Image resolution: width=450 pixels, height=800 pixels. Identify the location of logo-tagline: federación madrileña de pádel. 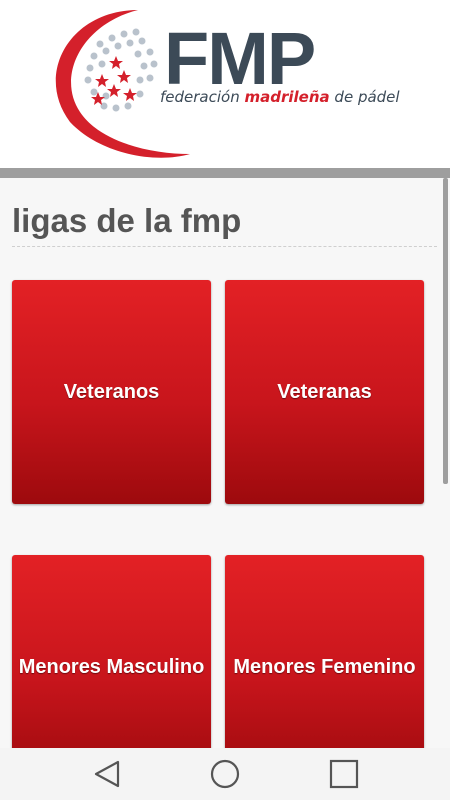
(280, 97).